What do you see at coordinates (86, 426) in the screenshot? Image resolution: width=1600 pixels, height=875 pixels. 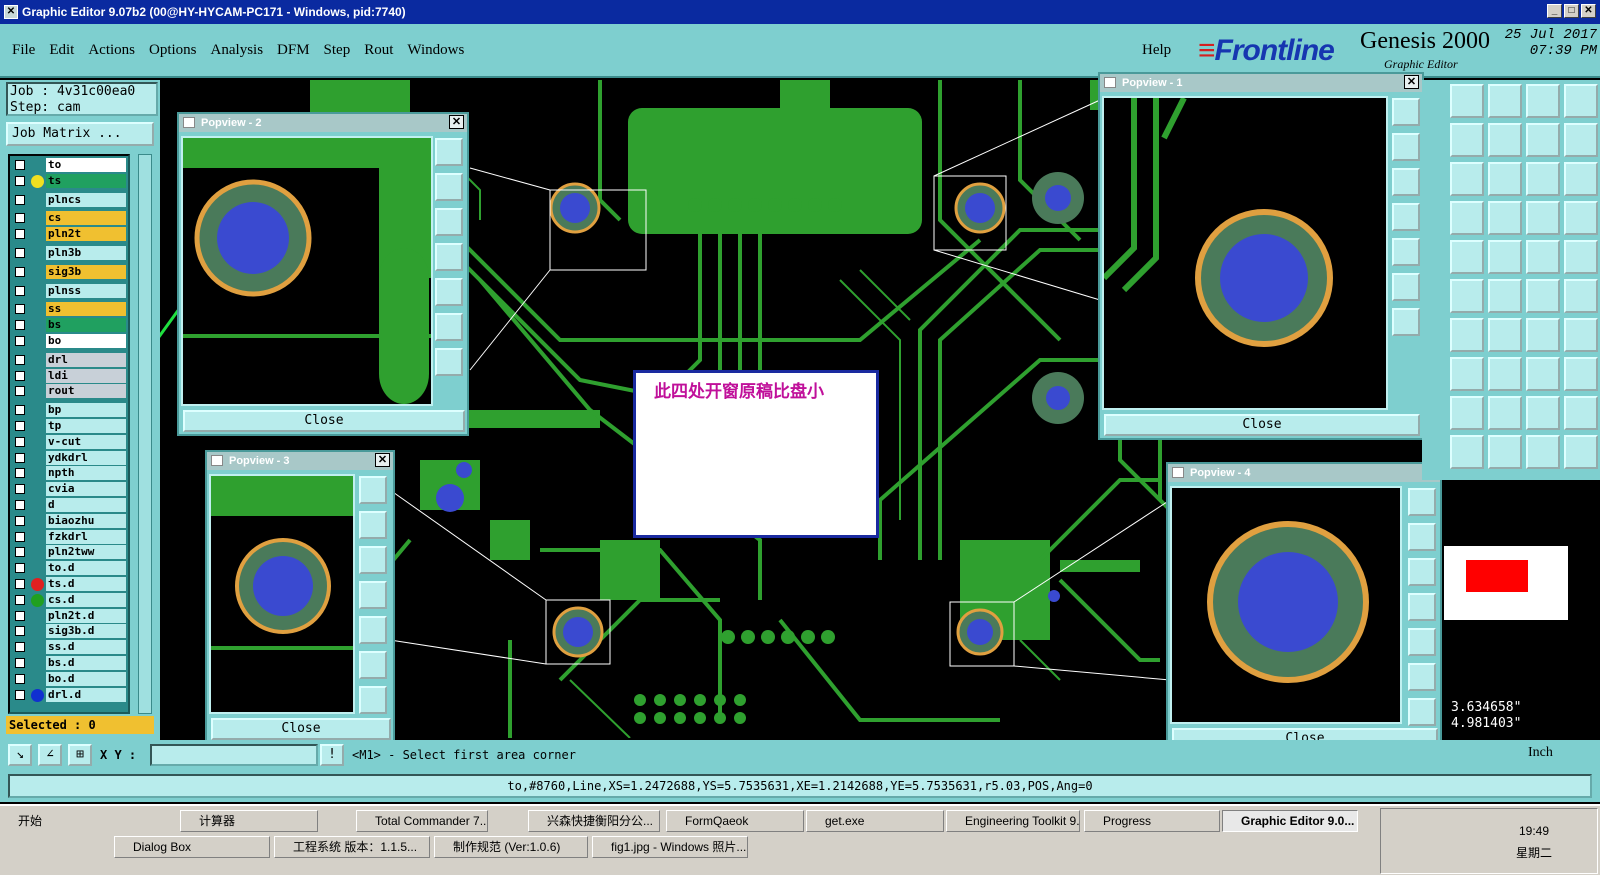 I see `layer-name: tp` at bounding box center [86, 426].